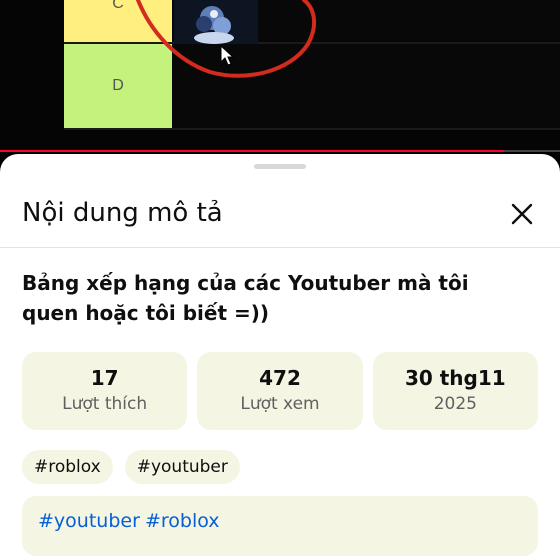 This screenshot has height=560, width=560. Describe the element at coordinates (118, 21) in the screenshot. I see `tier-label-c: C` at that location.